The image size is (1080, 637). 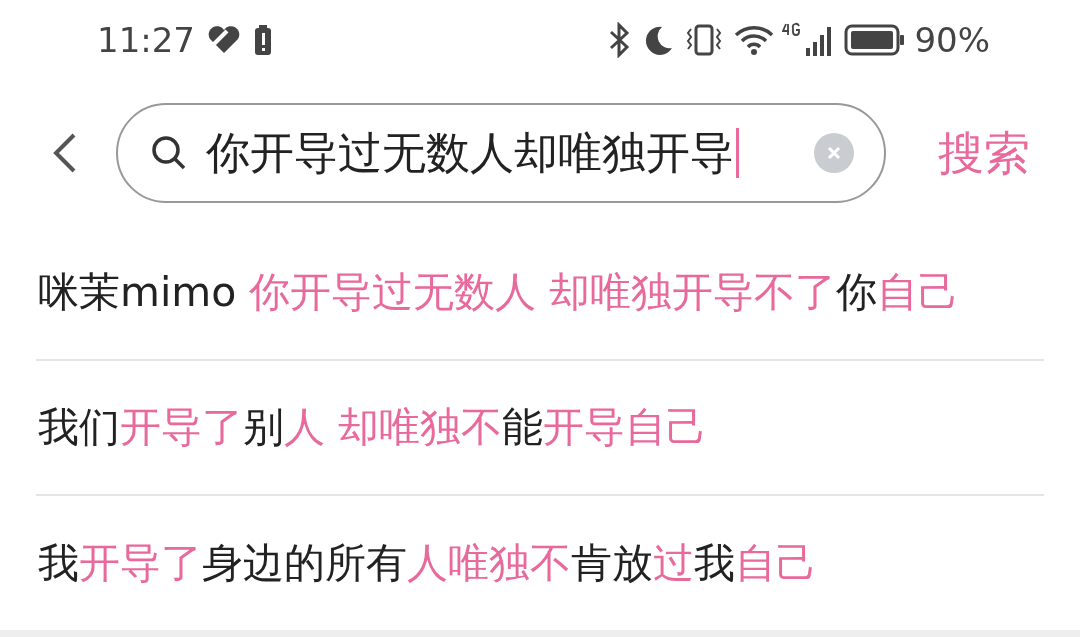 What do you see at coordinates (834, 153) in the screenshot?
I see `close-icon` at bounding box center [834, 153].